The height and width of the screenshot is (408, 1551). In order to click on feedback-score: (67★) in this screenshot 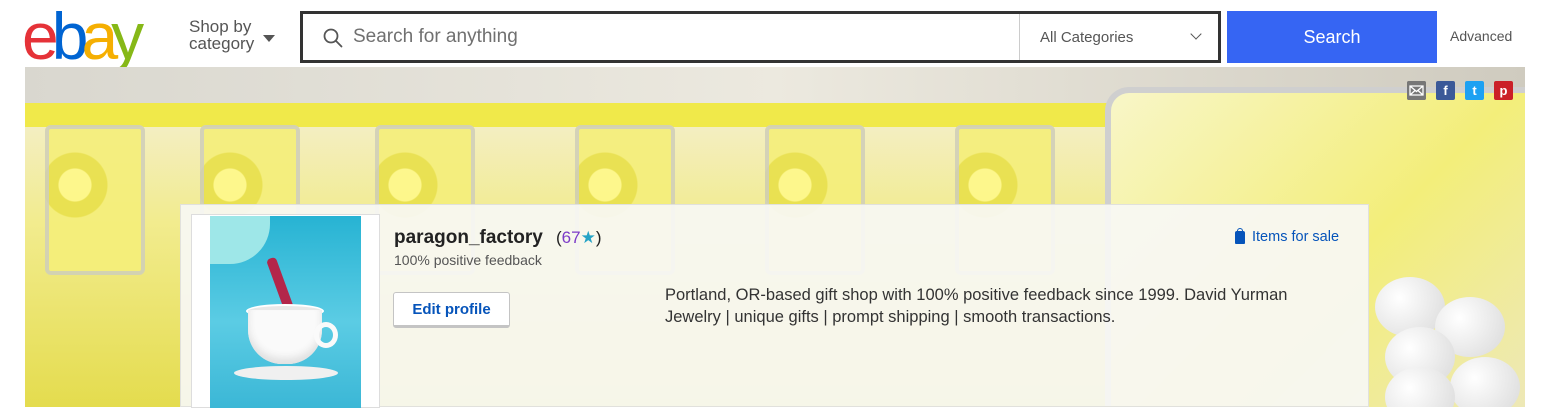, I will do `click(579, 238)`.